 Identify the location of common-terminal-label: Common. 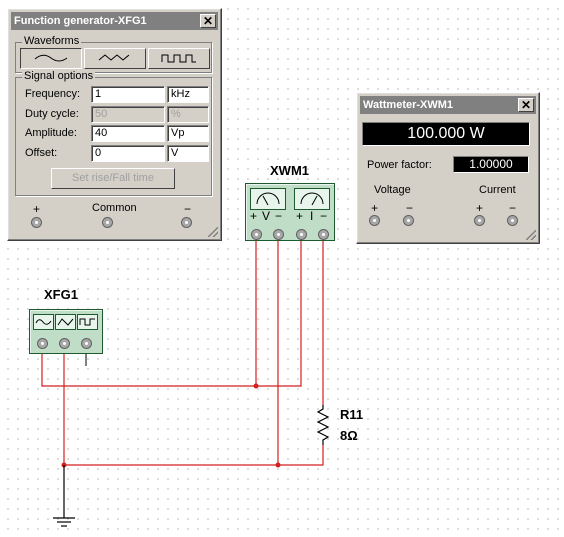
(114, 208).